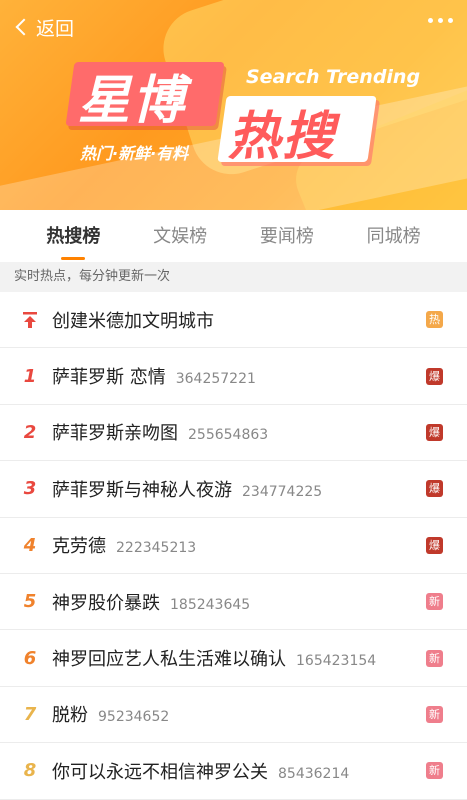 This screenshot has height=800, width=467. I want to click on topic-title: 萨菲罗斯与神秘人夜游, so click(142, 490).